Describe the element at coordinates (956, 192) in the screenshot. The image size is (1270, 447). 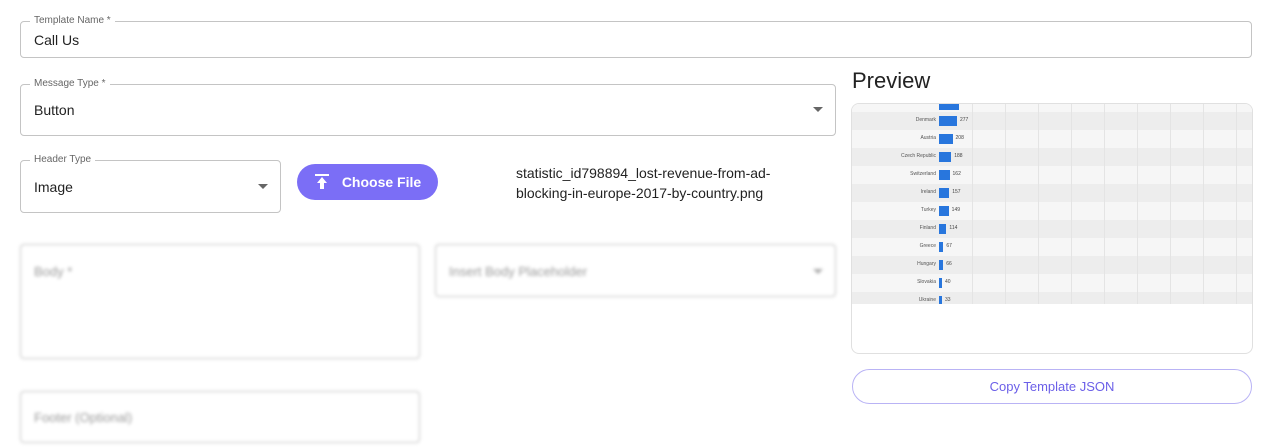
I see `preview-bar-value: 157` at that location.